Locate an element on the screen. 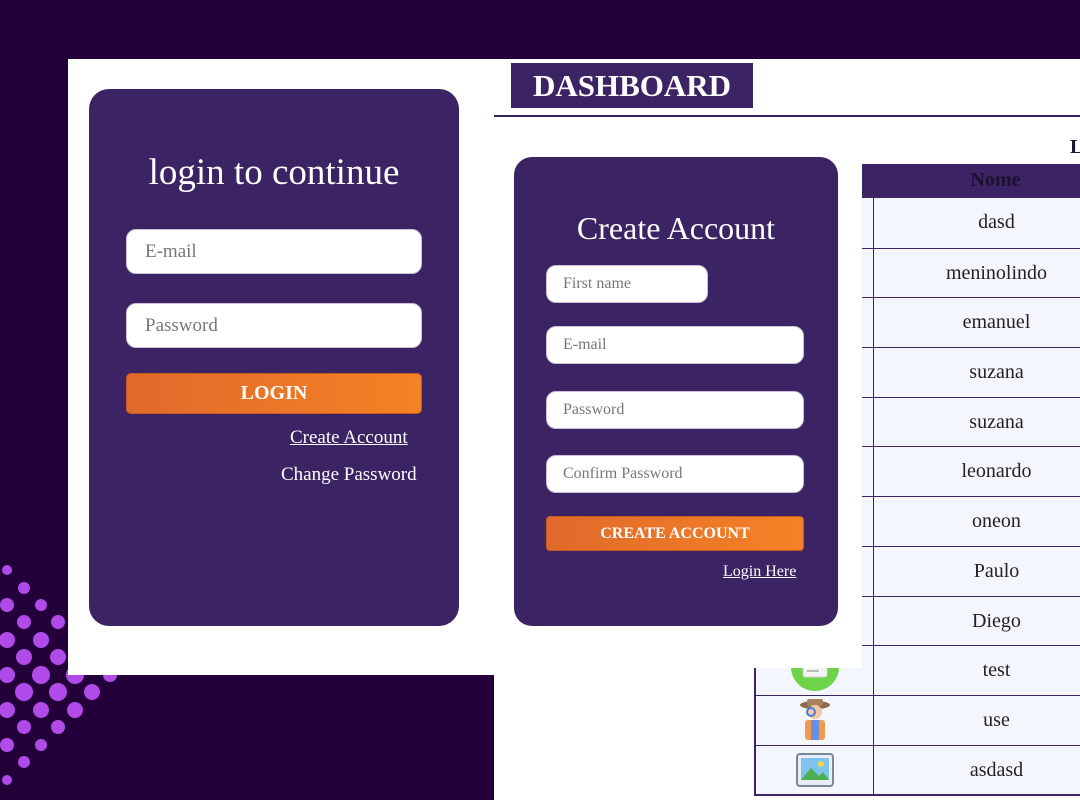 This screenshot has width=1080, height=800. row-name: meninolindo is located at coordinates (976, 273).